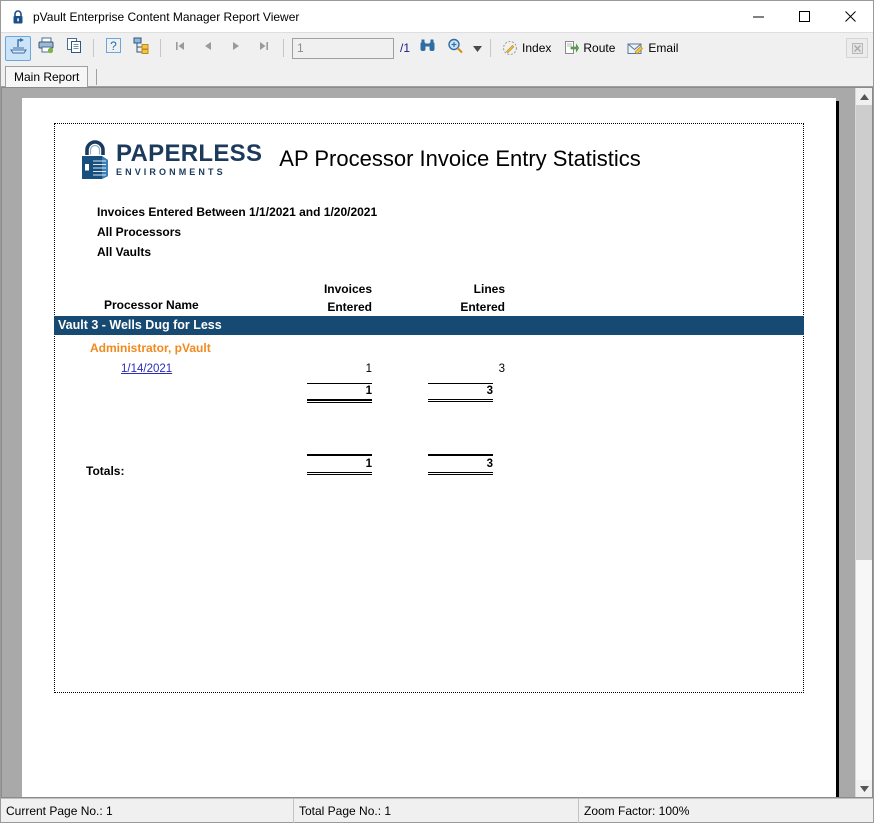 This screenshot has width=874, height=823. I want to click on column-header-lines-line1: Lines, so click(489, 289).